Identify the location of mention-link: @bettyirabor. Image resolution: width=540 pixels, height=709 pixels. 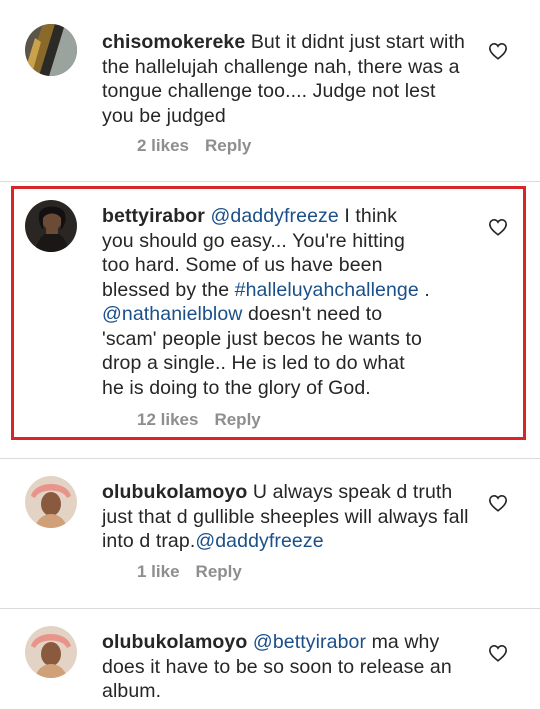
(309, 642).